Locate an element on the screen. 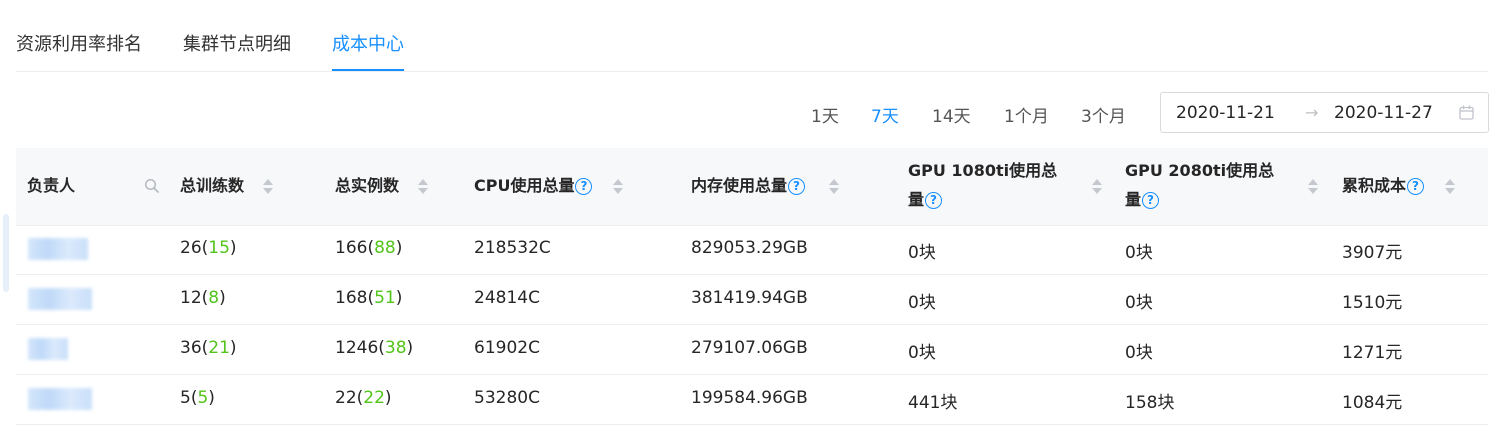 The image size is (1500, 426). cell-memory: 381419.94GB is located at coordinates (749, 298).